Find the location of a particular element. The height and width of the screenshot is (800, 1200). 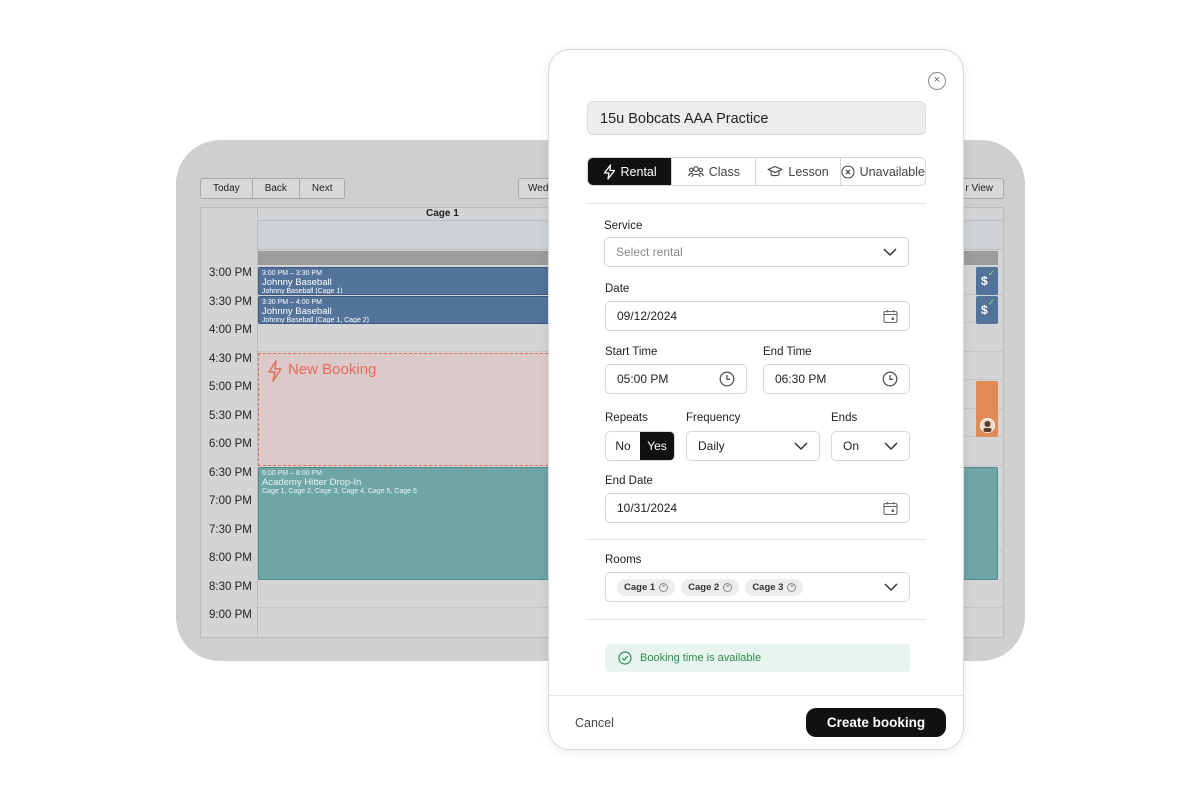

footer-divider is located at coordinates (756, 695).